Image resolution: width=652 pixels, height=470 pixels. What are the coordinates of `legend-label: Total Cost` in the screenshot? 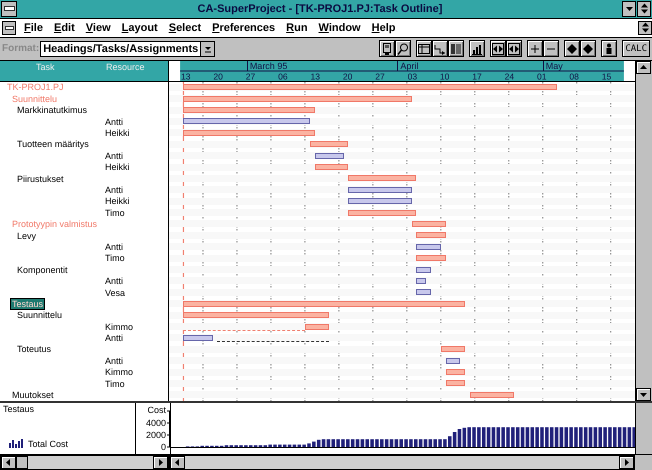 It's located at (48, 443).